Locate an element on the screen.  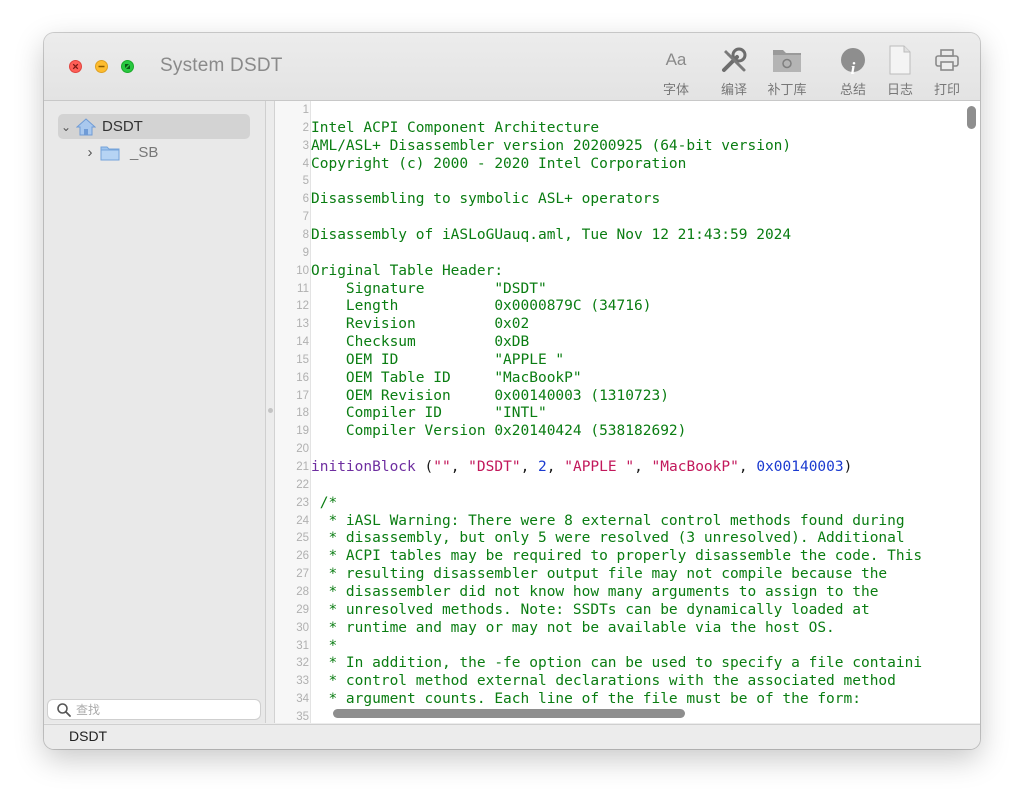
tree-item-dsdt: ⌄ DSDT is located at coordinates (154, 126).